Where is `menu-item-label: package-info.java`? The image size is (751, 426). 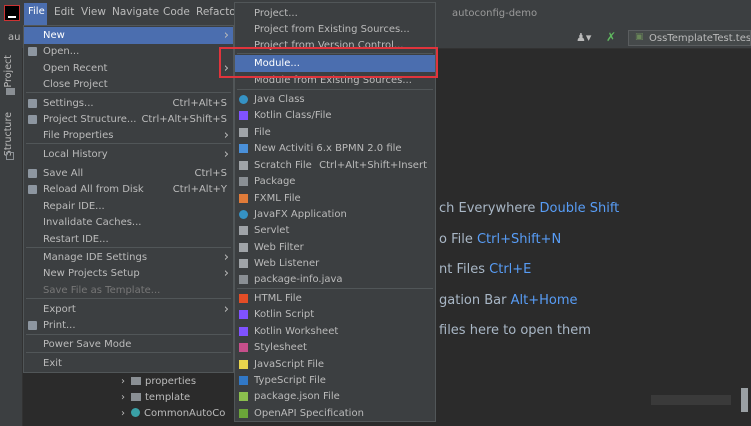 menu-item-label: package-info.java is located at coordinates (298, 279).